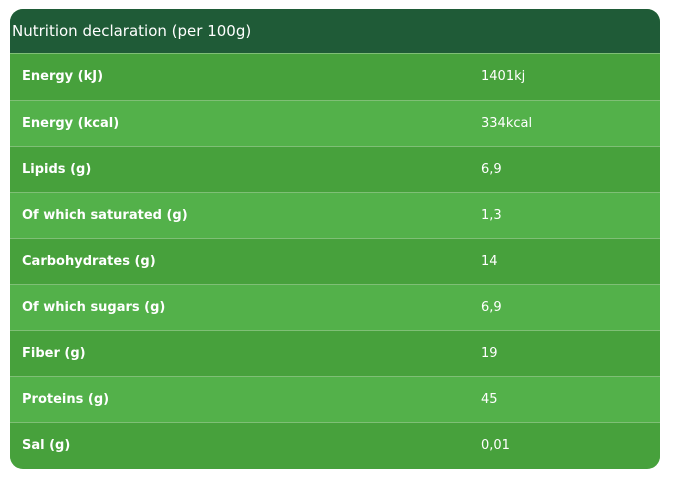 The image size is (674, 483). What do you see at coordinates (495, 445) in the screenshot?
I see `row-value: 0,01` at bounding box center [495, 445].